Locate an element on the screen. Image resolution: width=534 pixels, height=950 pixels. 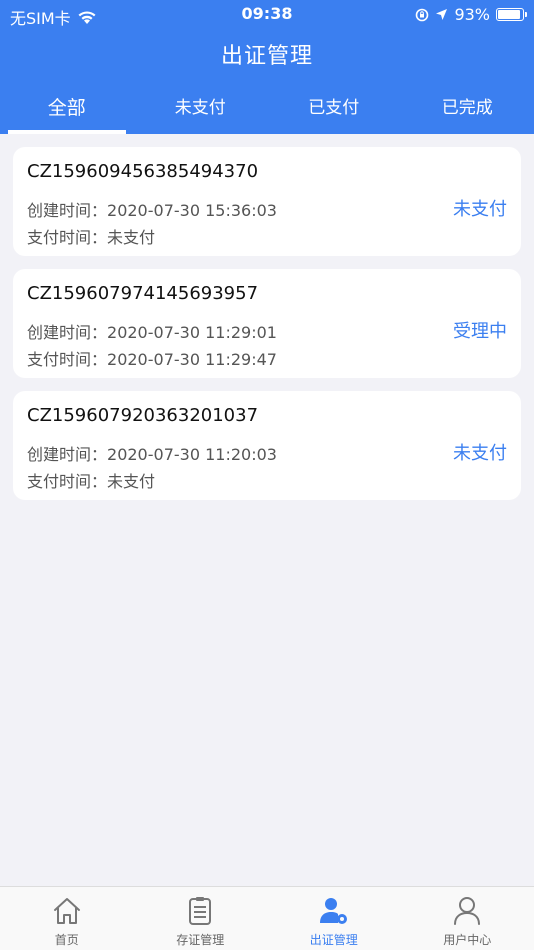
order-id: CZ159607974145693957 is located at coordinates (143, 293).